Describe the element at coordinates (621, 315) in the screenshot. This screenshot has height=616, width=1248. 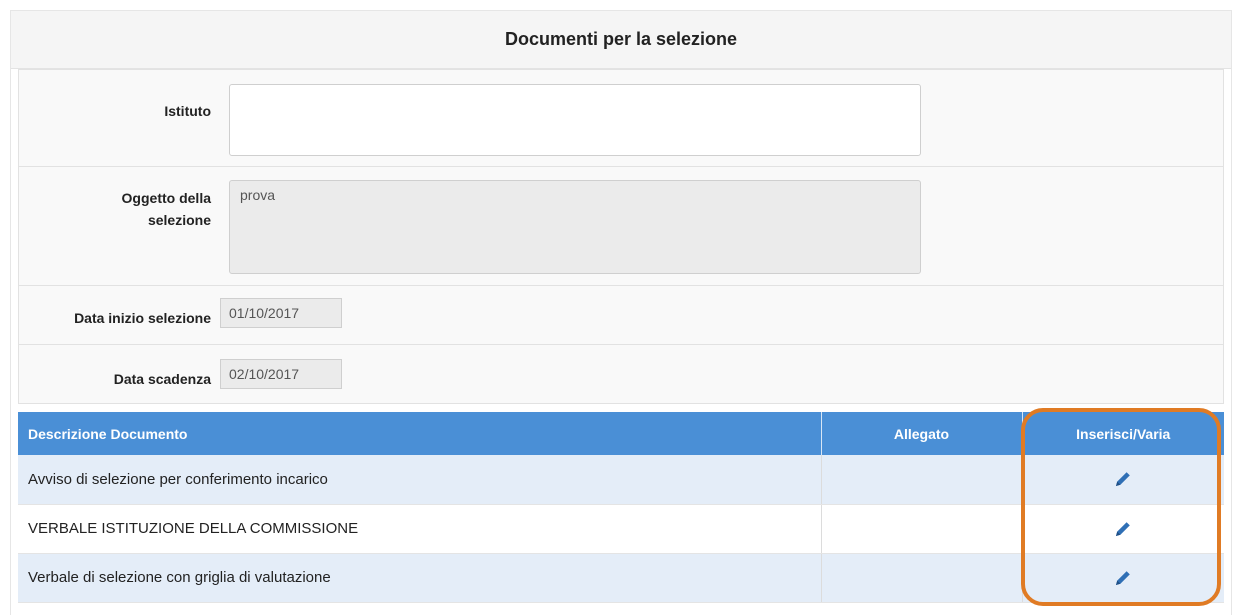
I see `data-inizio-row: Data inizio selezione 01/10/2017` at that location.